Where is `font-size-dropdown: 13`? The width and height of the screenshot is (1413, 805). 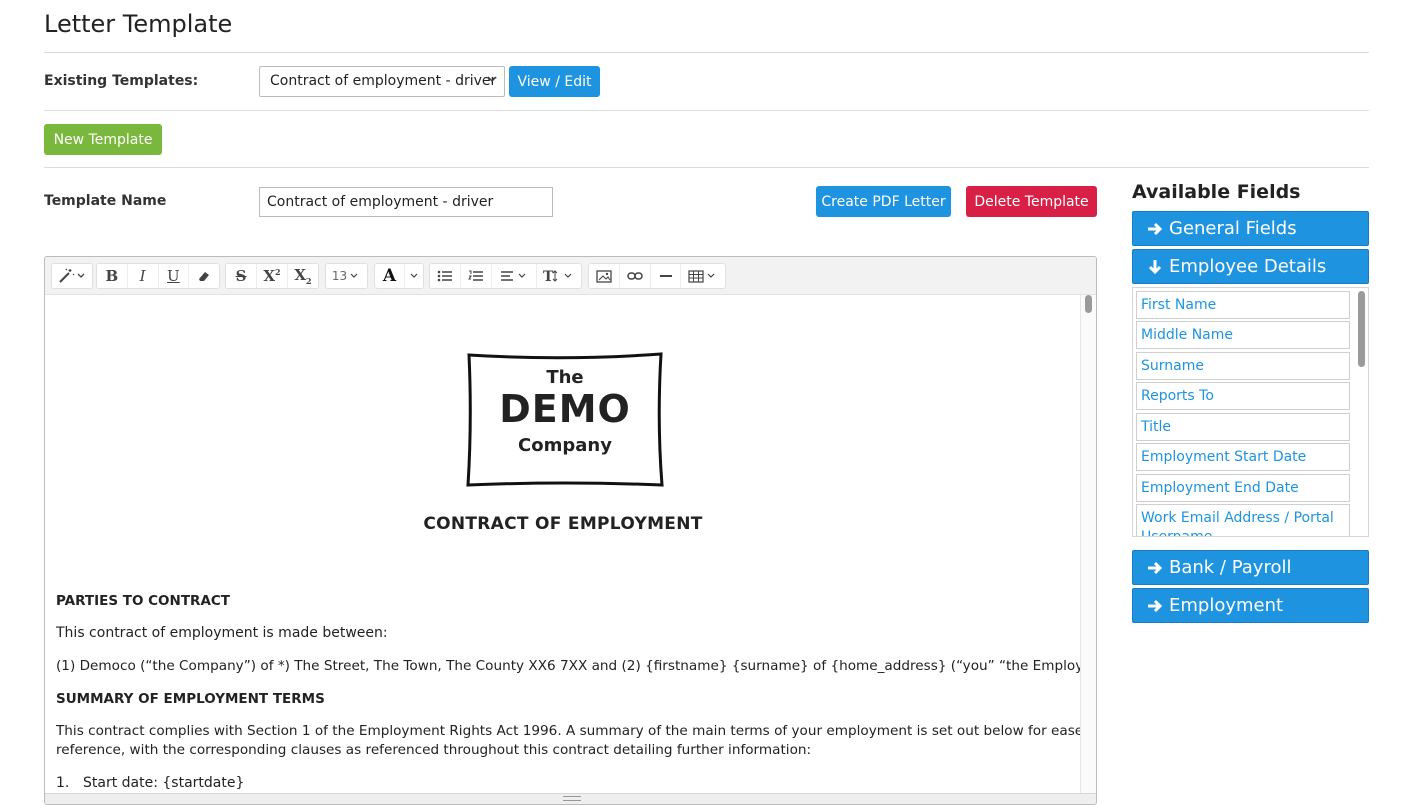
font-size-dropdown: 13 is located at coordinates (346, 276).